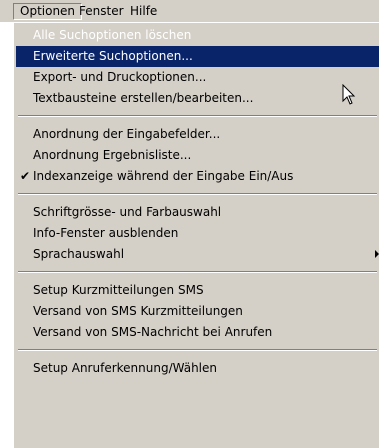  What do you see at coordinates (349, 94) in the screenshot?
I see `cursor-icon` at bounding box center [349, 94].